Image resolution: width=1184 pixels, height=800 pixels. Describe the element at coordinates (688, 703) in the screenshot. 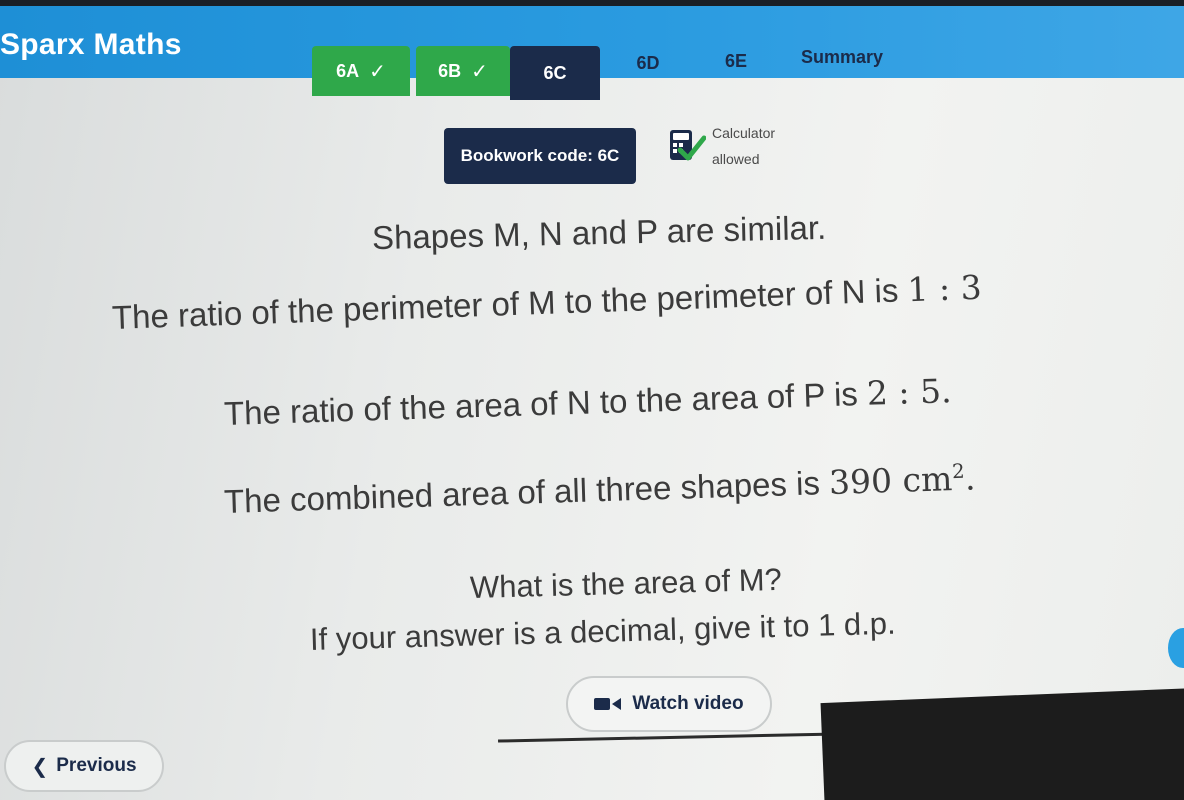

I see `watch-video-label: Watch video` at that location.